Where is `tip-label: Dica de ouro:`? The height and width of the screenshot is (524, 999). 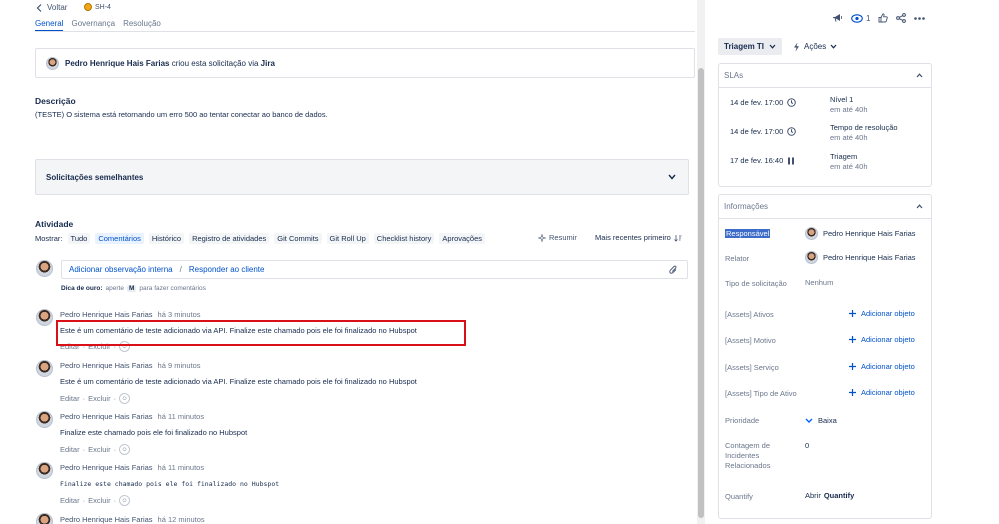 tip-label: Dica de ouro: is located at coordinates (82, 288).